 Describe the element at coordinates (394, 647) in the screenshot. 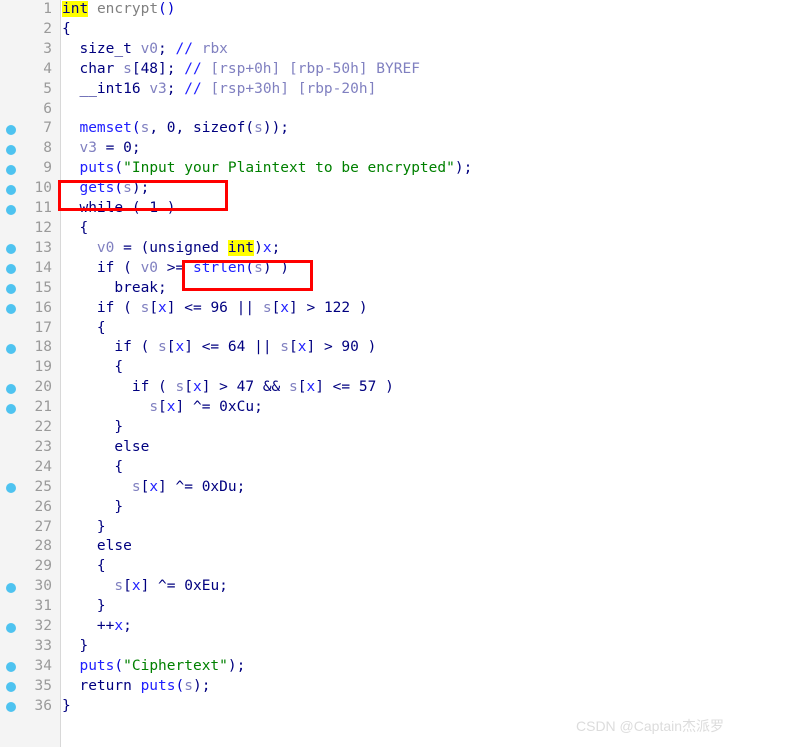

I see `code-line: 33 }` at that location.